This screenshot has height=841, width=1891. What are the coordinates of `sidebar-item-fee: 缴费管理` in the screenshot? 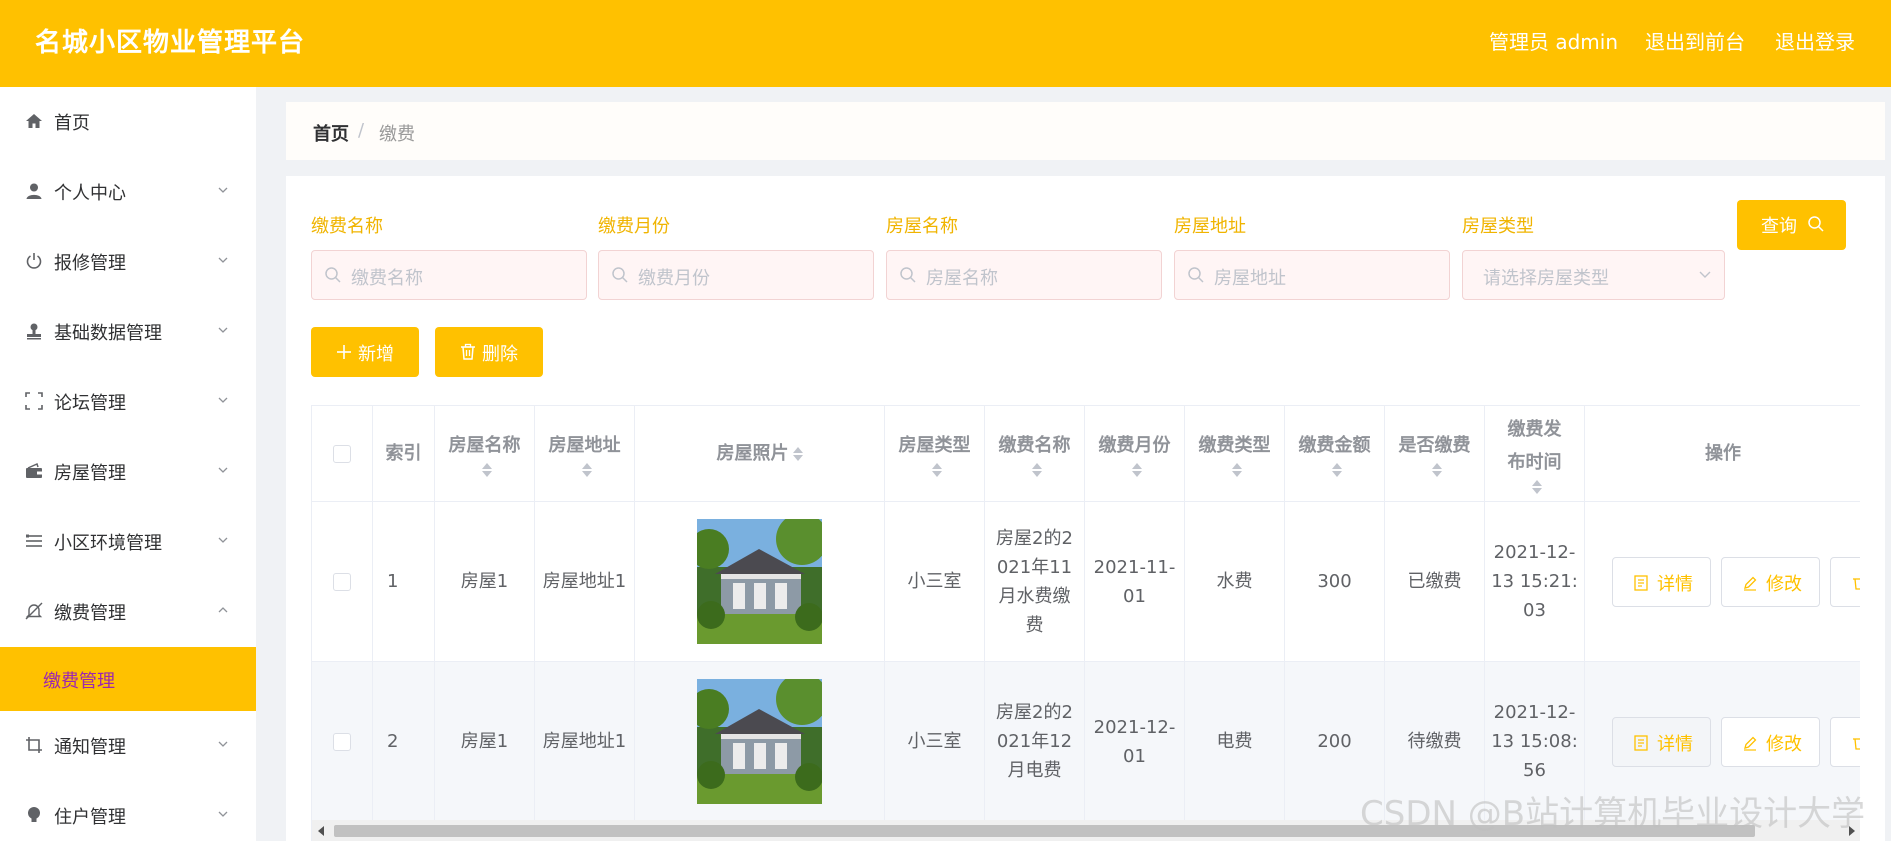 It's located at (128, 612).